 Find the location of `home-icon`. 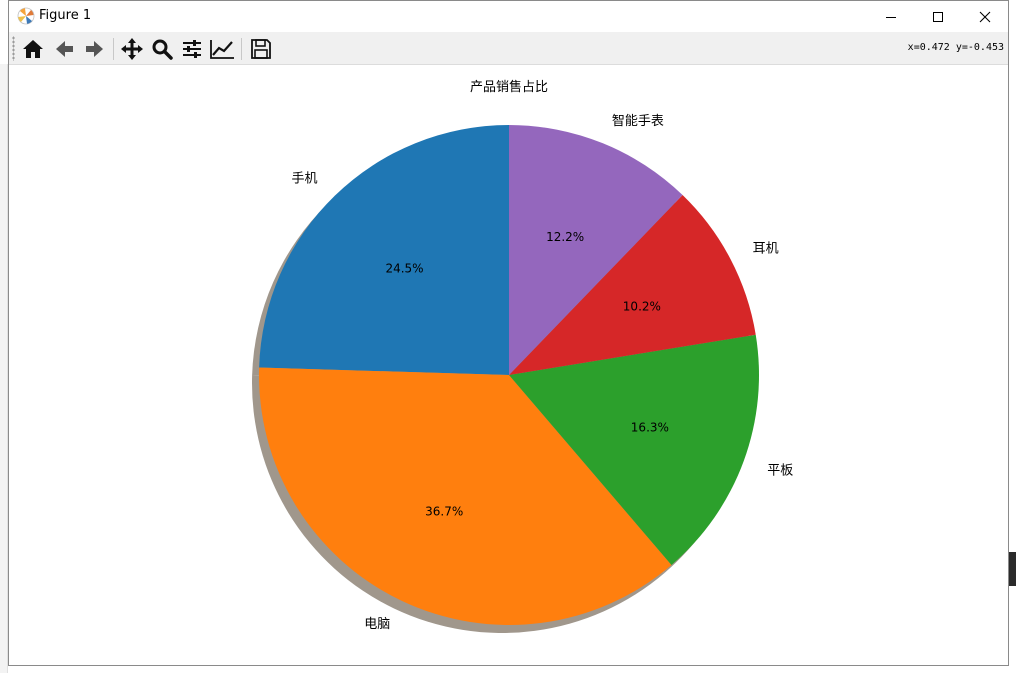

home-icon is located at coordinates (33, 49).